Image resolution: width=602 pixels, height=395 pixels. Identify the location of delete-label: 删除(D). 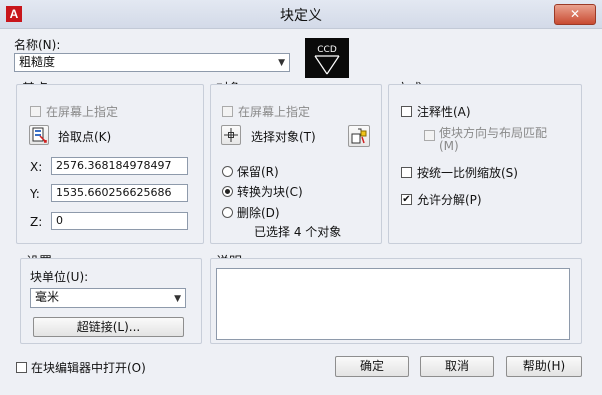
(258, 213).